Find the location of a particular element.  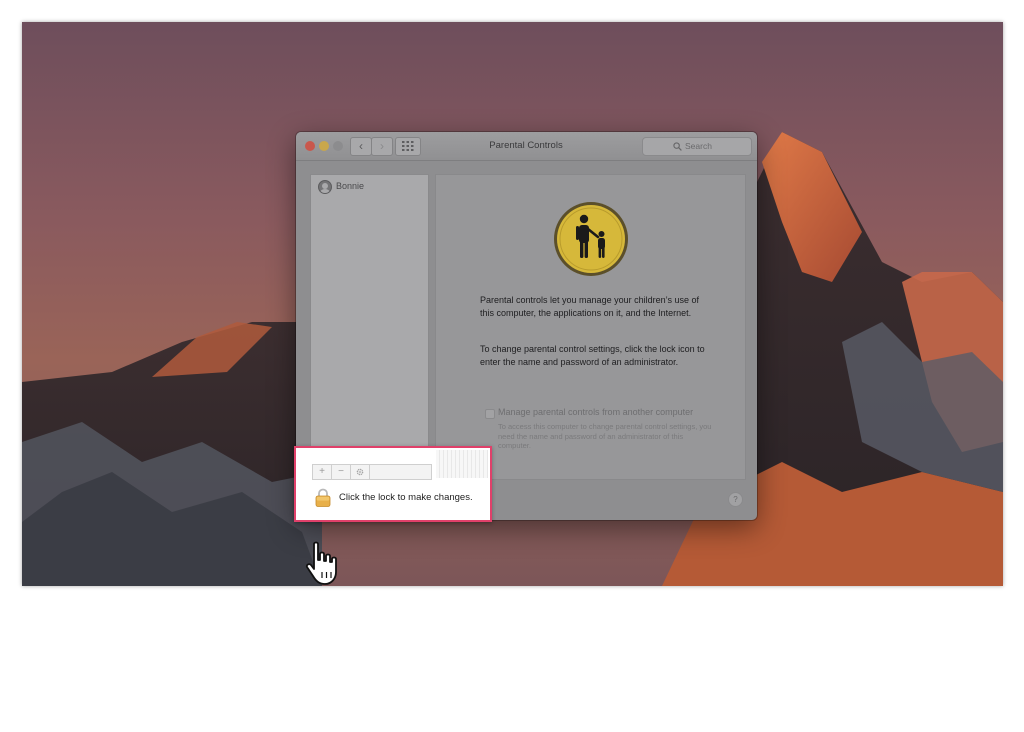

forward-button: › is located at coordinates (382, 146).